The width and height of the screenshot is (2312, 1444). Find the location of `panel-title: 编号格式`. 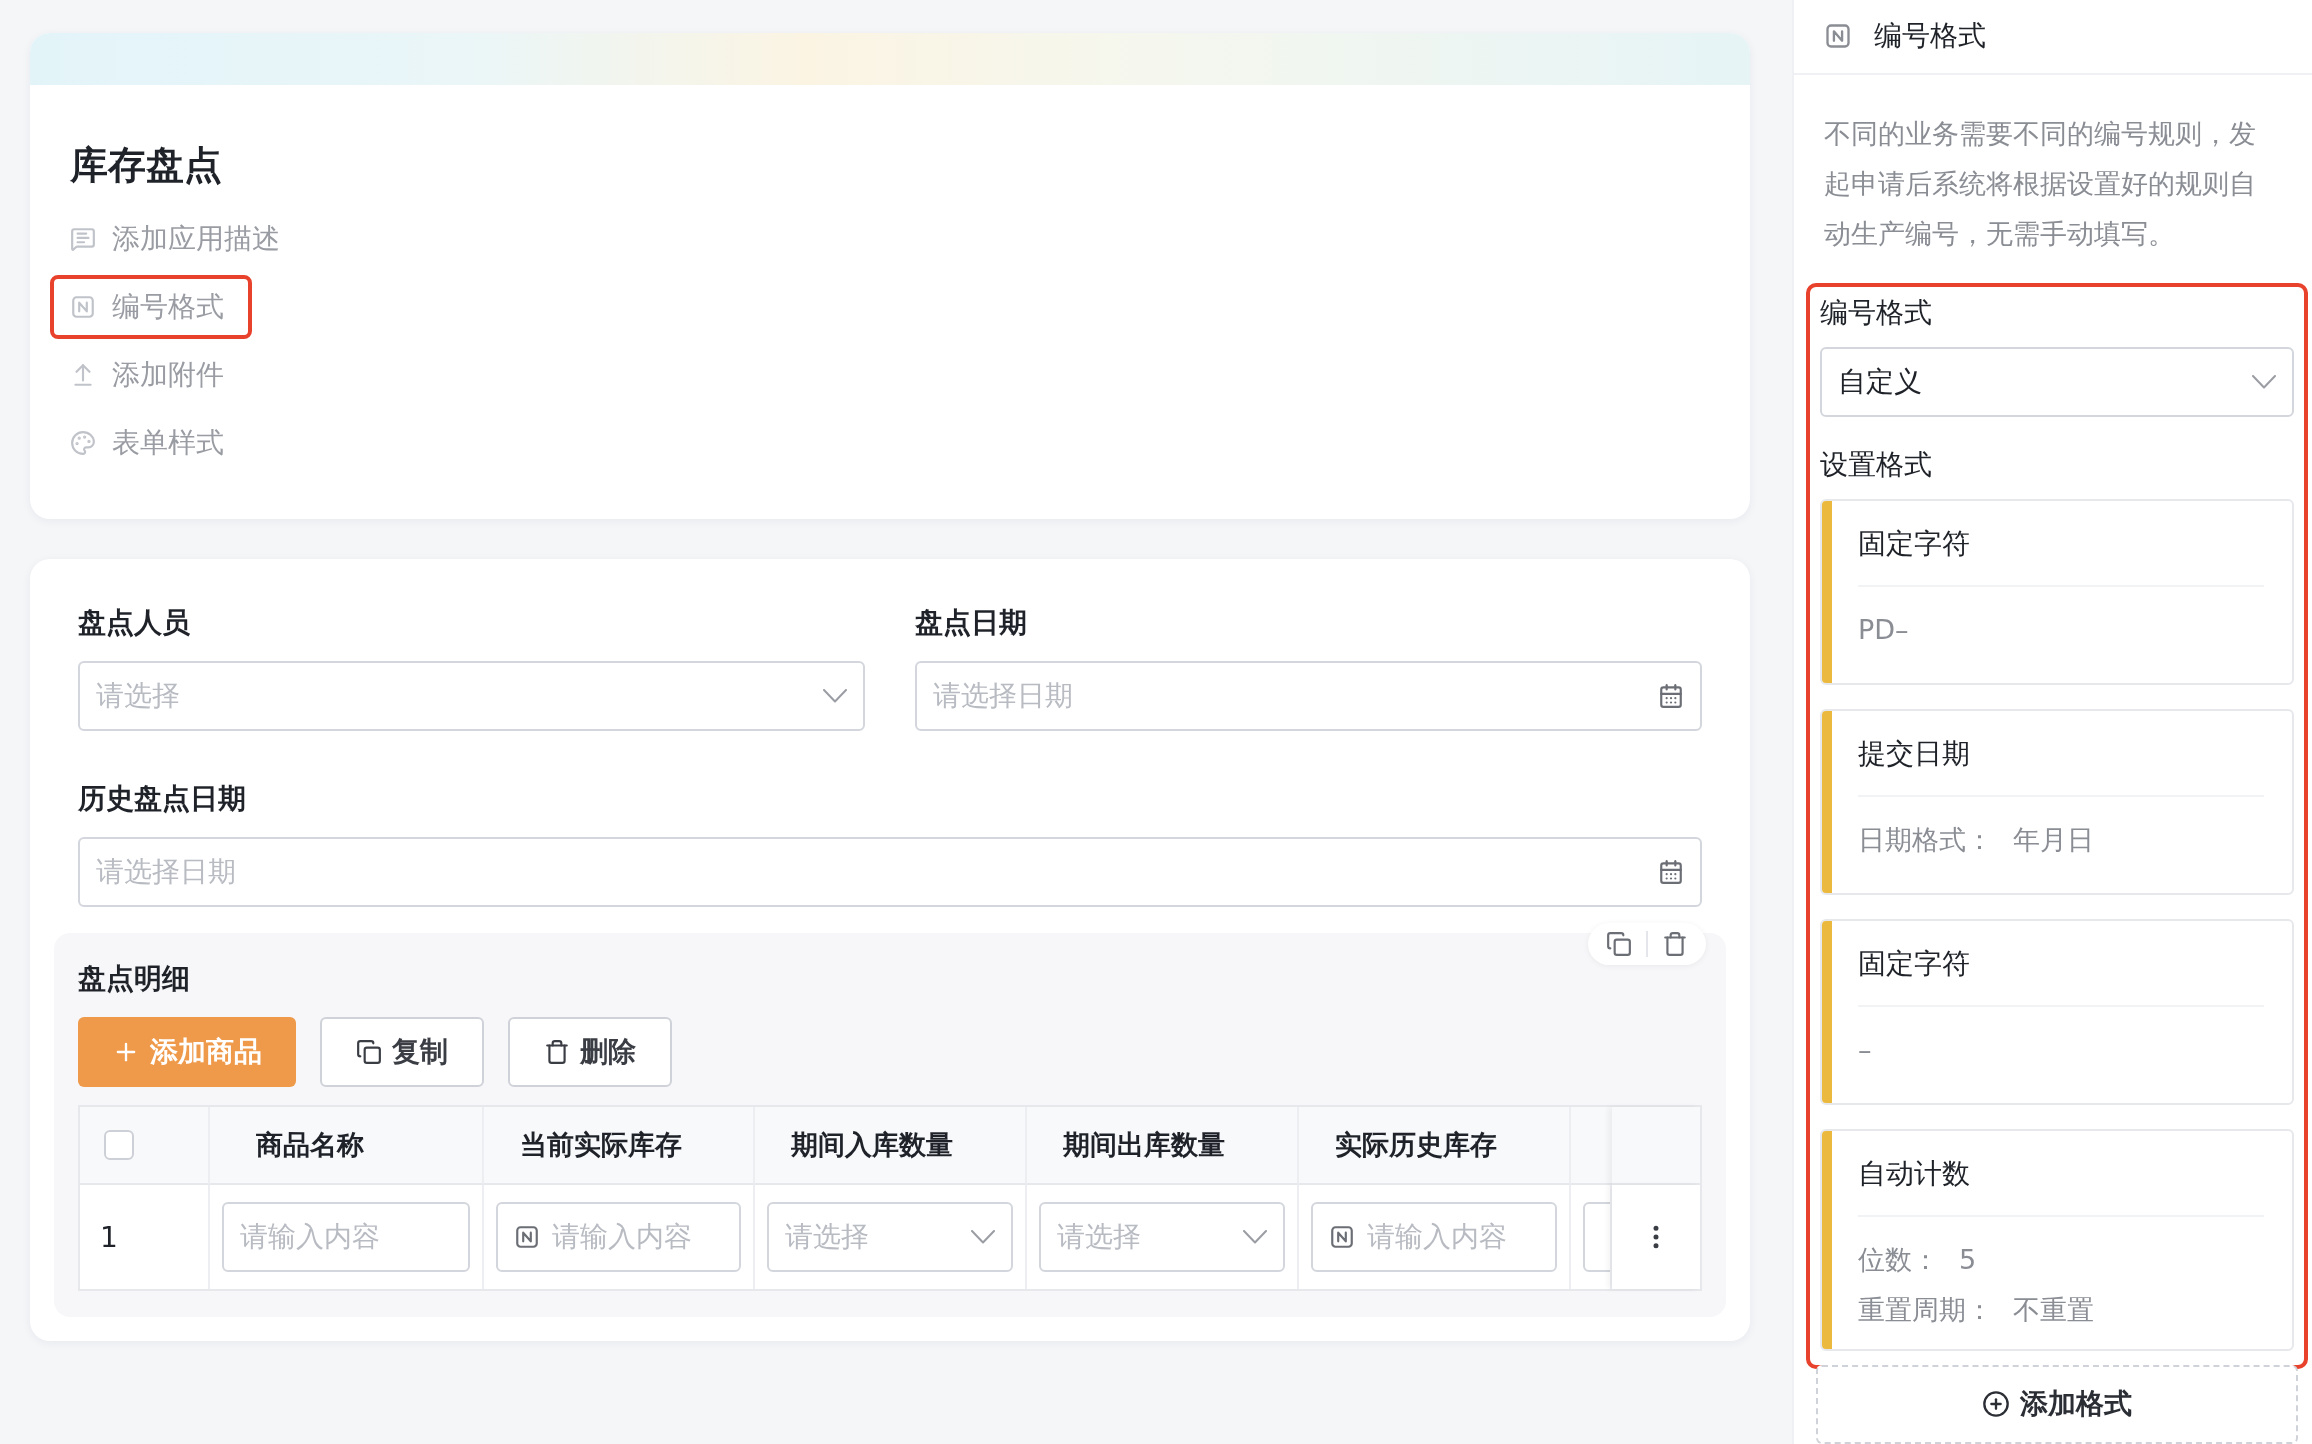

panel-title: 编号格式 is located at coordinates (1930, 36).